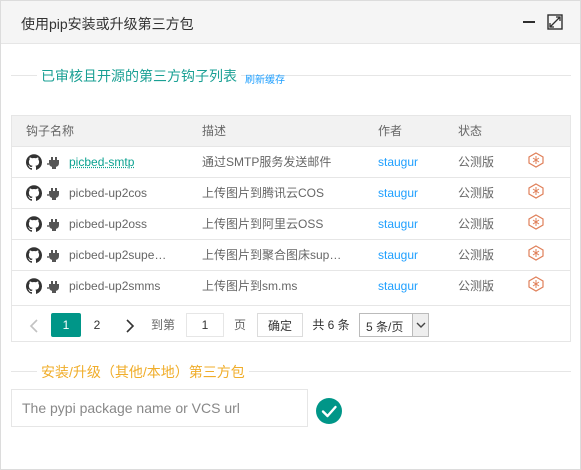 This screenshot has width=581, height=470. Describe the element at coordinates (390, 131) in the screenshot. I see `col-header-author: 作者` at that location.